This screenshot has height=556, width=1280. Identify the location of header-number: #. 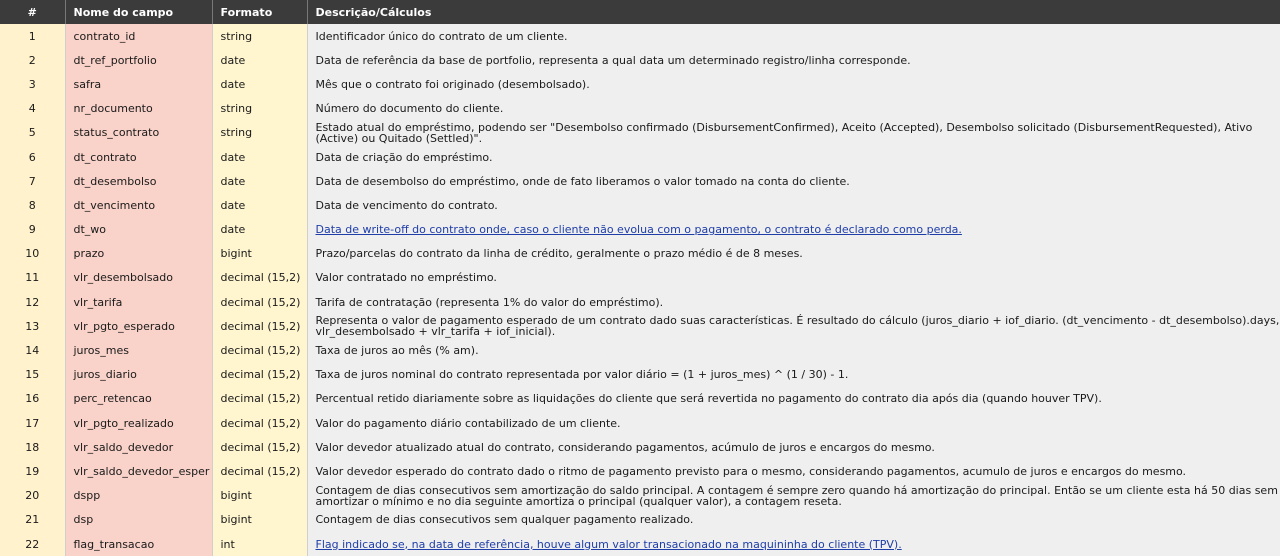
(33, 12).